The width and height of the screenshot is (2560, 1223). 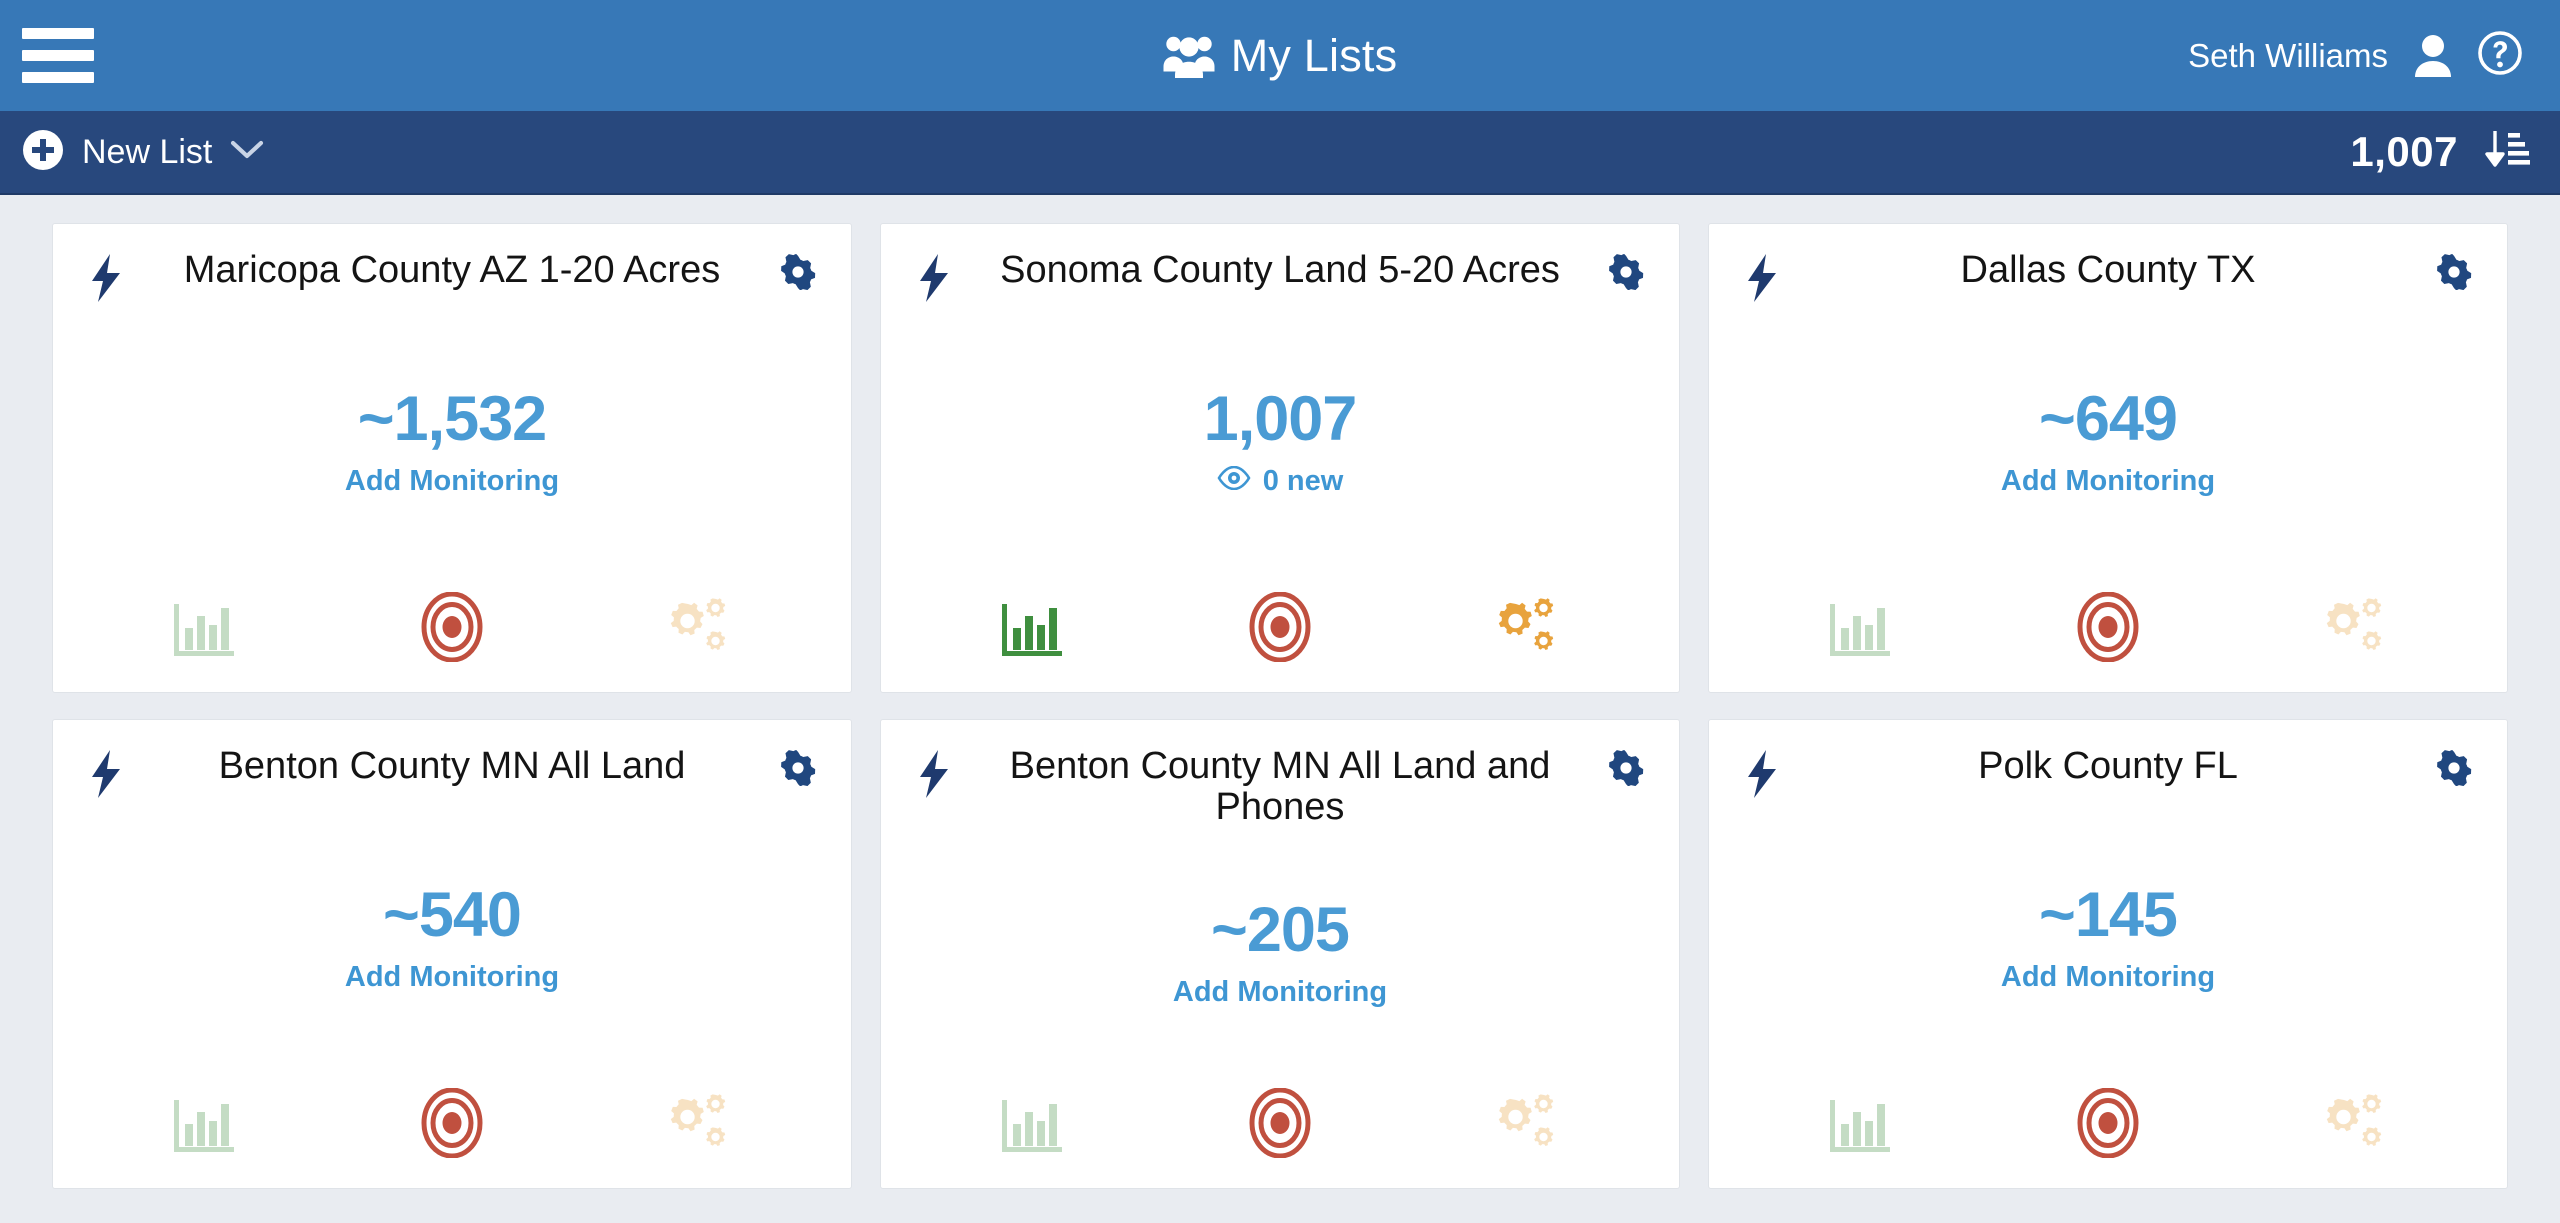 What do you see at coordinates (452, 270) in the screenshot?
I see `card-title: Maricopa County AZ 1-20 Acres` at bounding box center [452, 270].